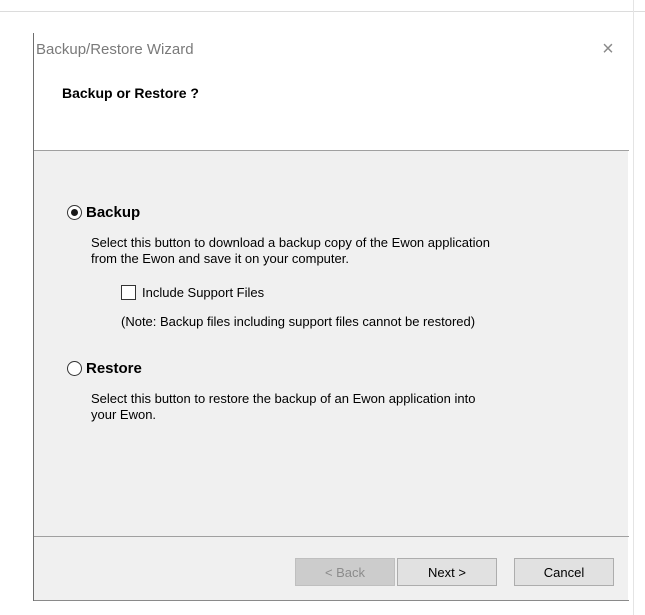 This screenshot has height=615, width=645. I want to click on close-button: ×, so click(608, 49).